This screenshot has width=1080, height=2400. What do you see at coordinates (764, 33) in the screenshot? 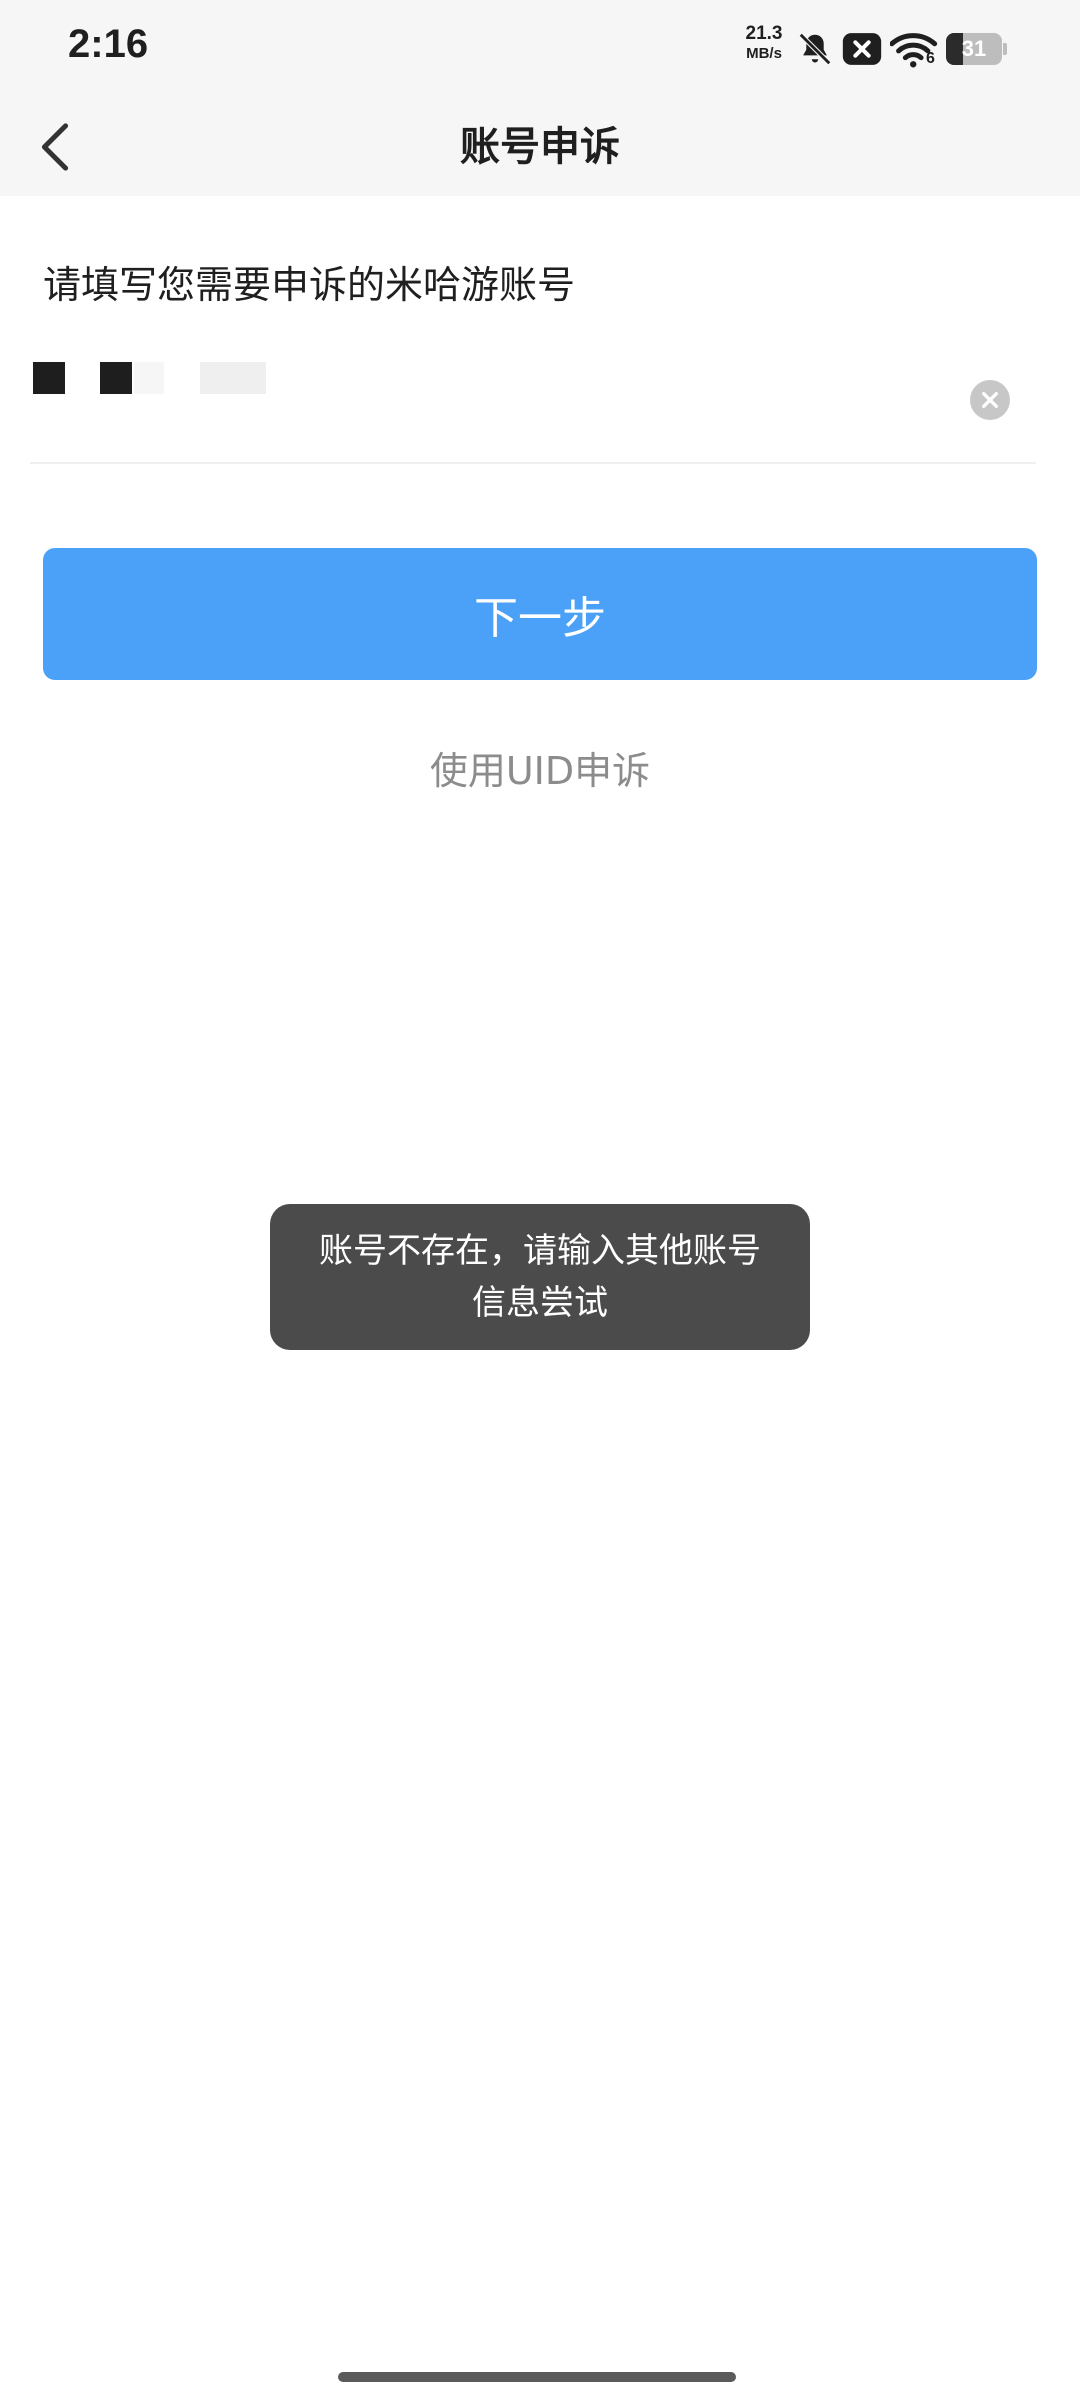
I see `network-speed-value: 21.3` at bounding box center [764, 33].